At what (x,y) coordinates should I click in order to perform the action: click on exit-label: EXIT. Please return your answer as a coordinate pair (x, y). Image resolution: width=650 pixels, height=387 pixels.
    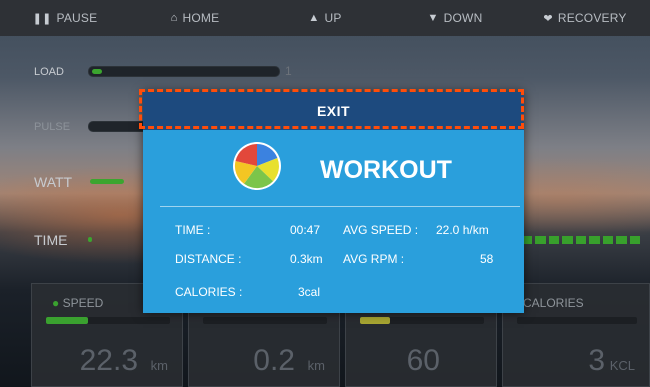
    Looking at the image, I should click on (333, 111).